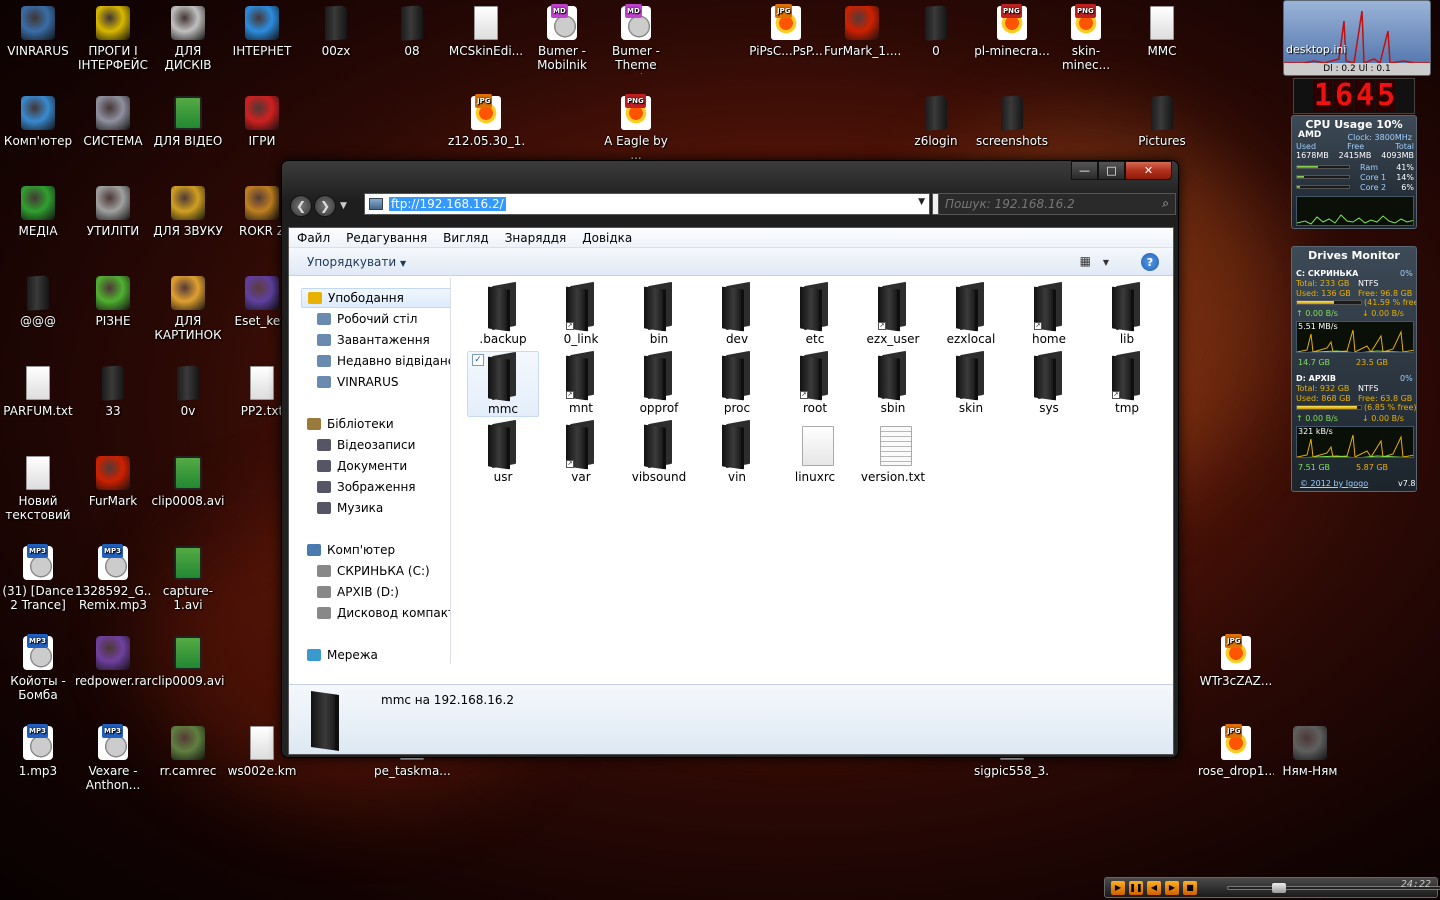 Image resolution: width=1440 pixels, height=900 pixels. What do you see at coordinates (38, 224) in the screenshot?
I see `desktop-icon: МЕДІА` at bounding box center [38, 224].